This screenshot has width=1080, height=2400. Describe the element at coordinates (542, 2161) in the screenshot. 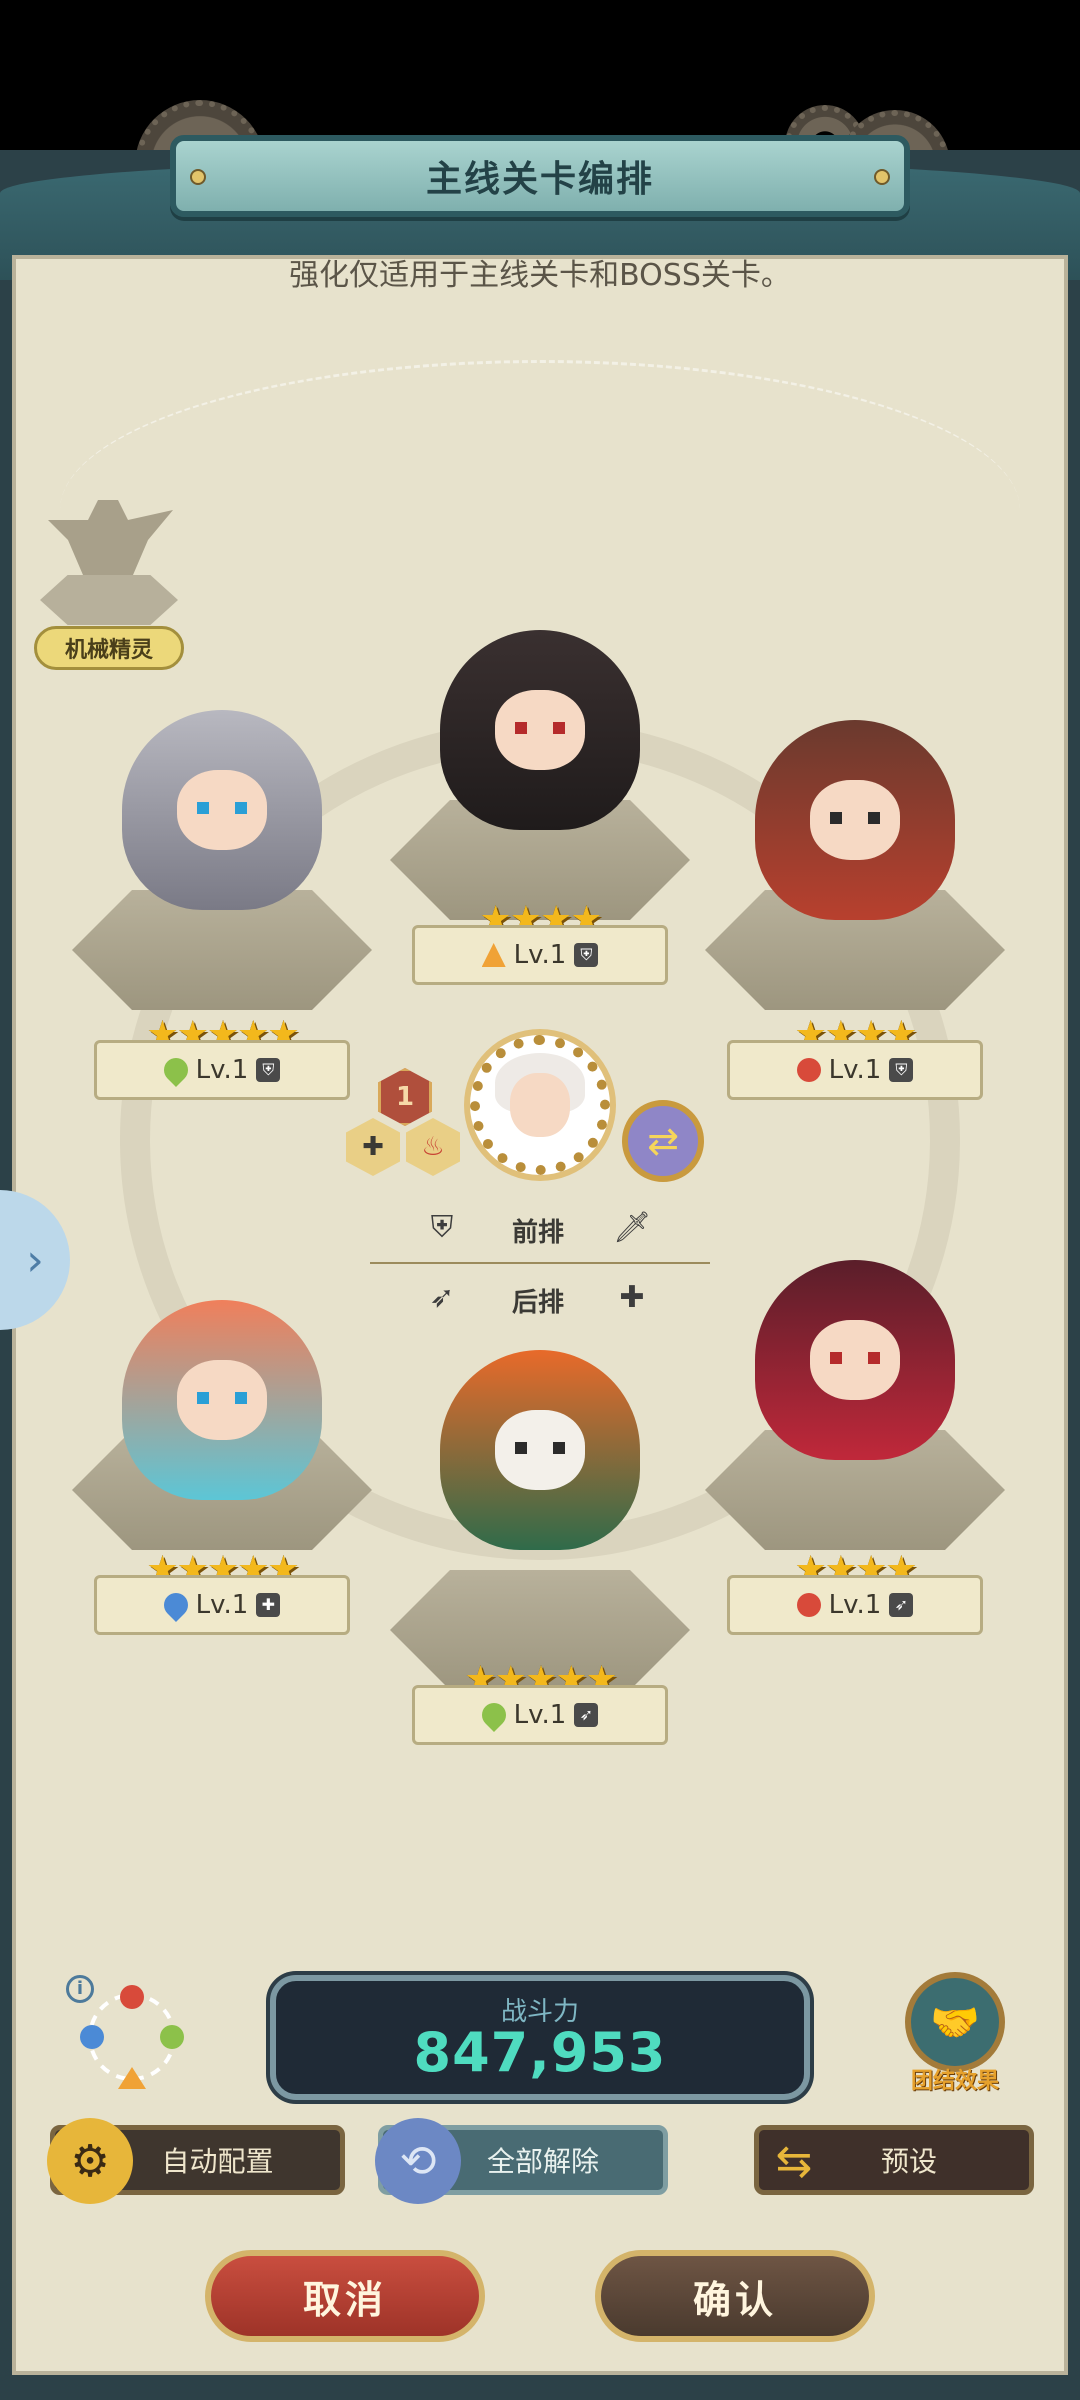

I see `clear-all-label: 全部解除` at that location.